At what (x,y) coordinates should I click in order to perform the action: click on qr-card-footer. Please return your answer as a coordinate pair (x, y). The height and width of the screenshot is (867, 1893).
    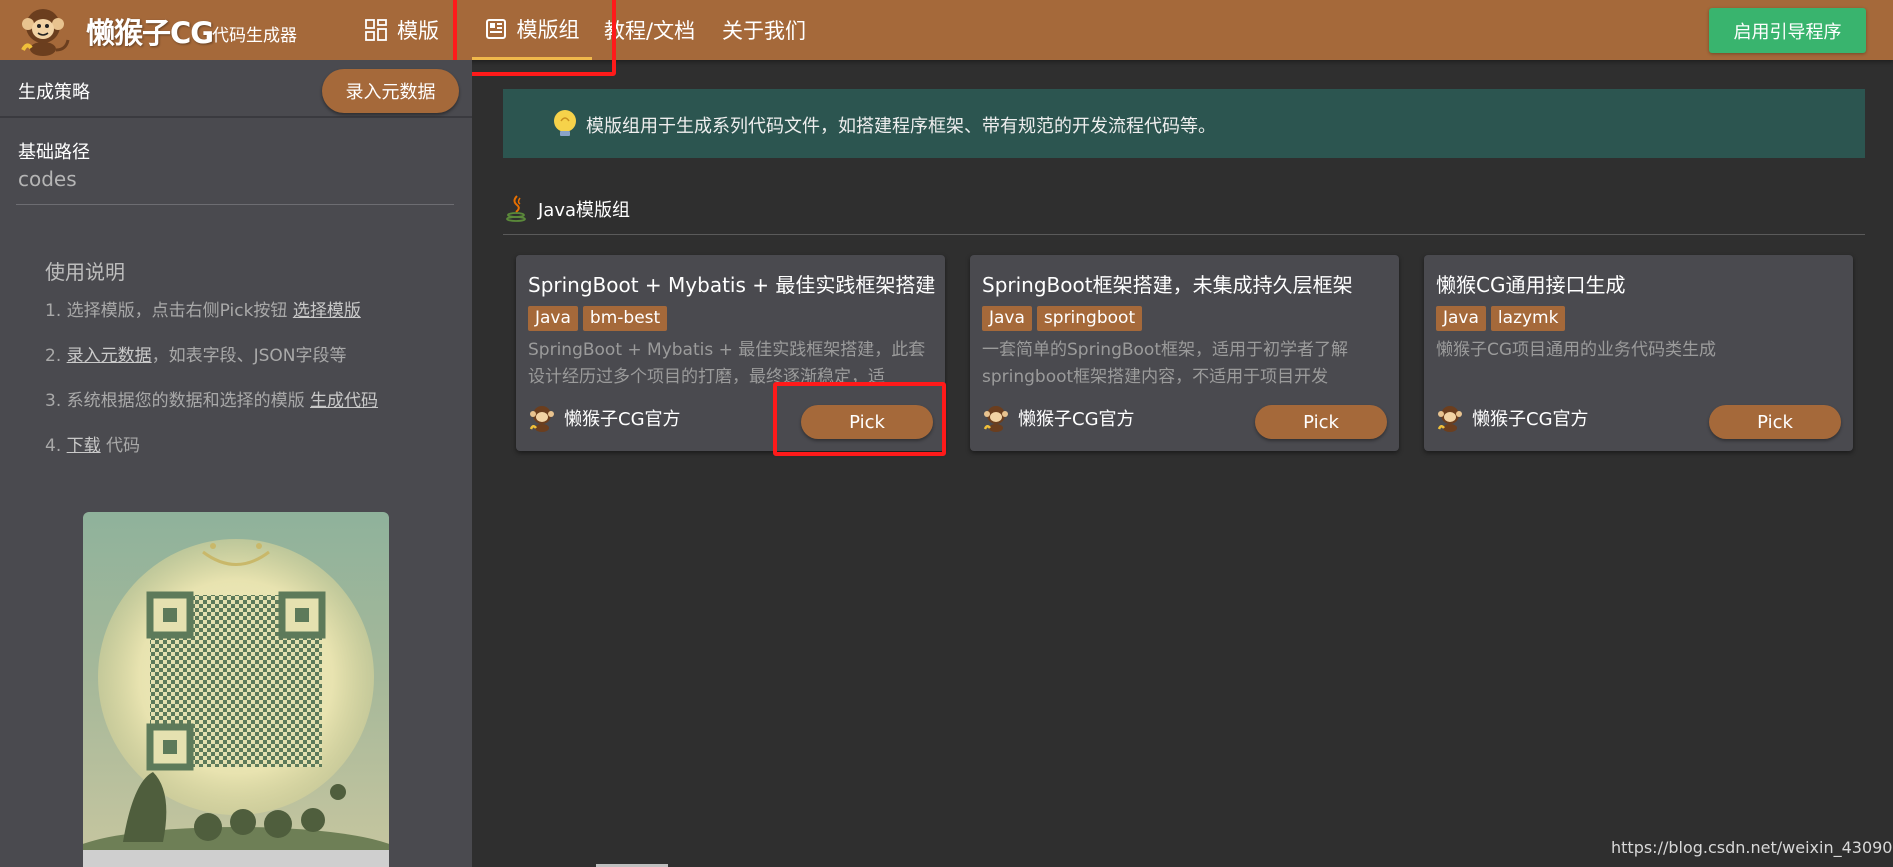
    Looking at the image, I should click on (236, 858).